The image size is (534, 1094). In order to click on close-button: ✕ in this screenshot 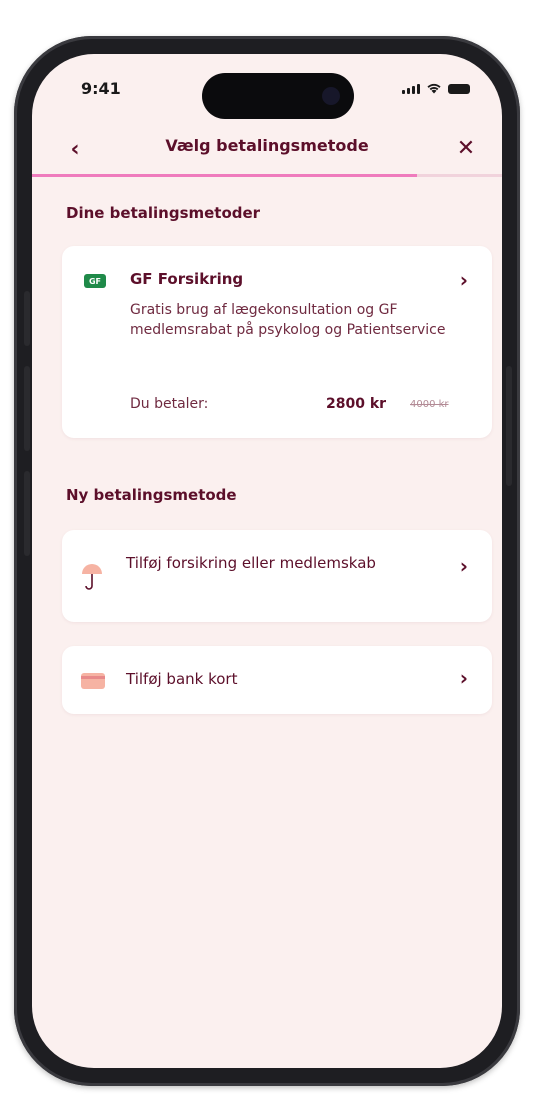, I will do `click(466, 148)`.